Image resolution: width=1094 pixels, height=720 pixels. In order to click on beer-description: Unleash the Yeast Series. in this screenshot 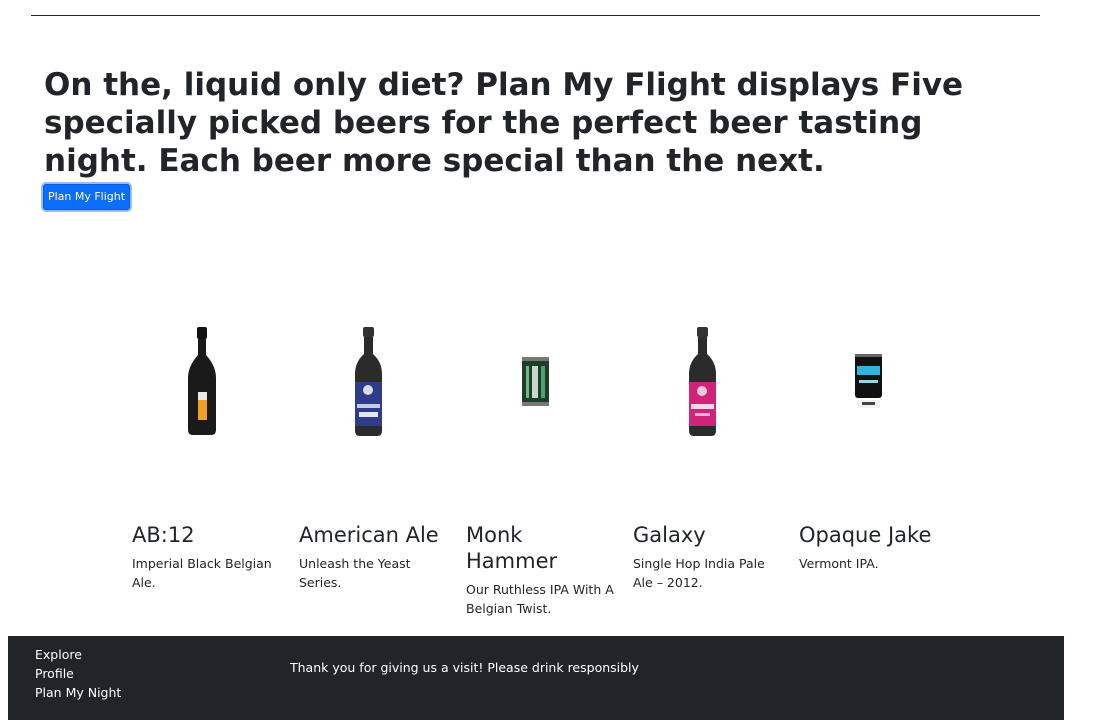, I will do `click(355, 573)`.